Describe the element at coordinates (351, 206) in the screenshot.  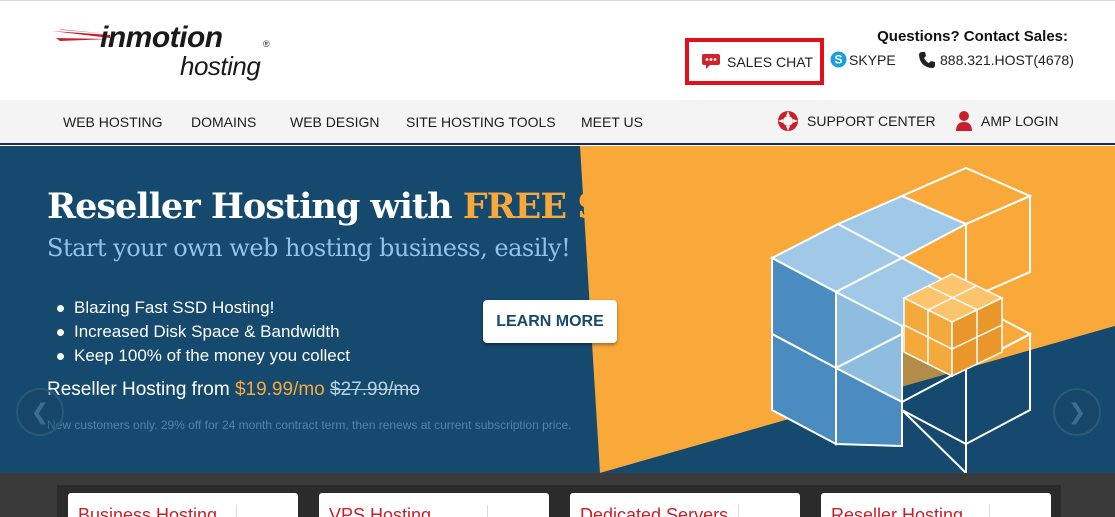
I see `hero-title: Reseller Hosting with FREE SSD` at that location.